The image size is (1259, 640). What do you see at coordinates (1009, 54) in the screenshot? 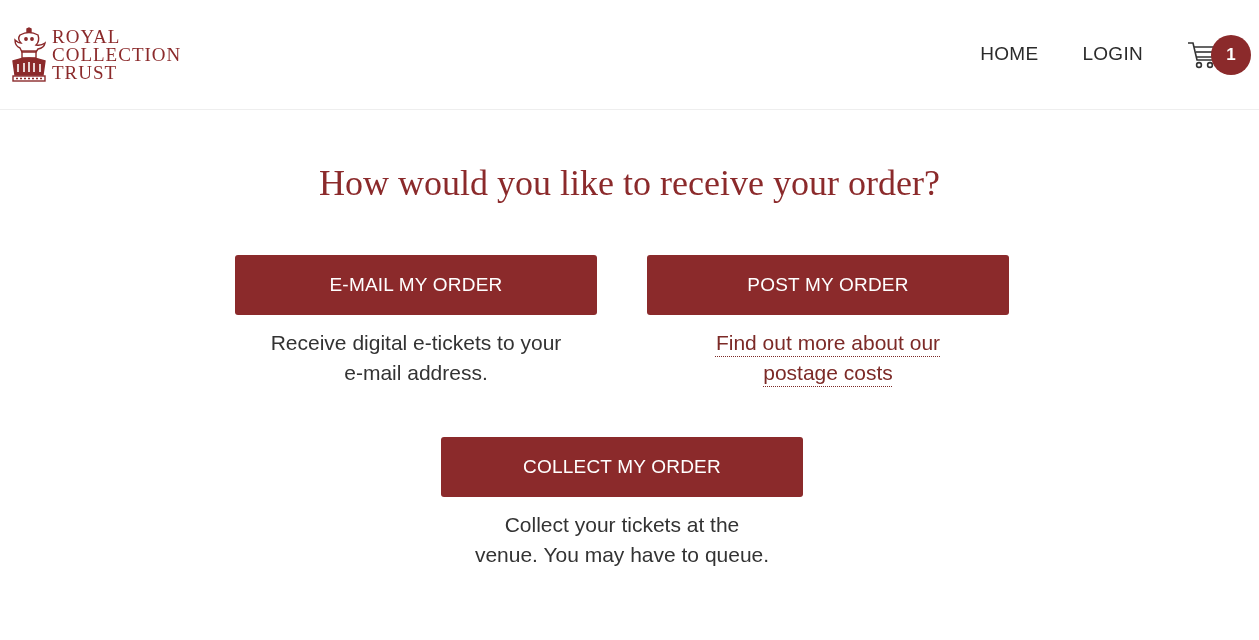
I see `nav-link: HOME` at bounding box center [1009, 54].